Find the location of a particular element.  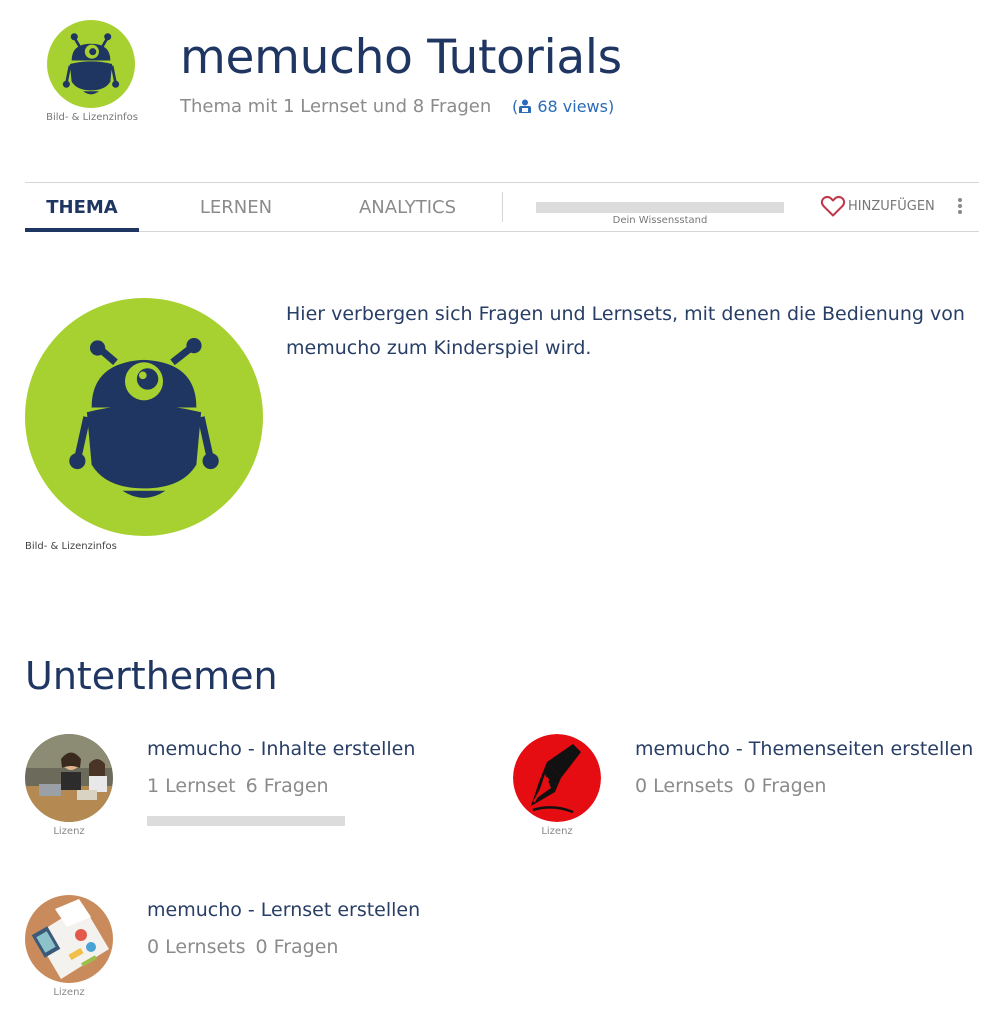

views-link: ( 68 views) is located at coordinates (563, 106).